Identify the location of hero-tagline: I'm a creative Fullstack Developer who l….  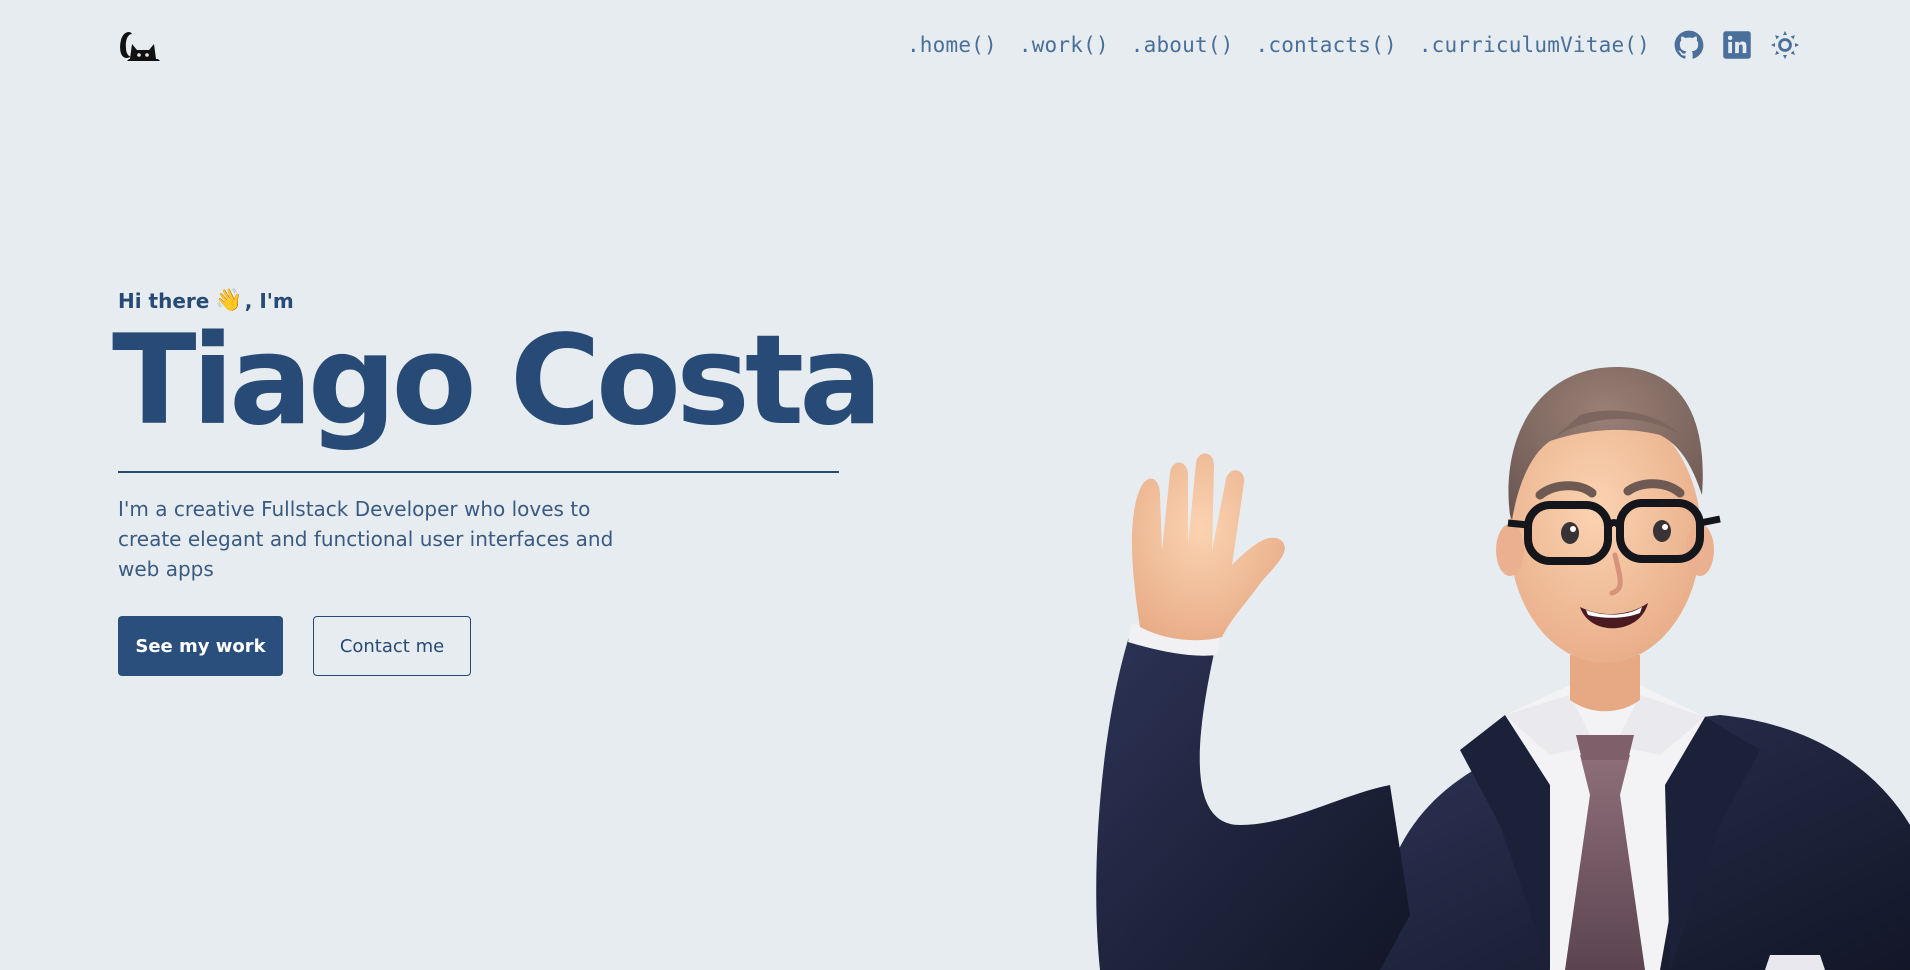
(366, 539).